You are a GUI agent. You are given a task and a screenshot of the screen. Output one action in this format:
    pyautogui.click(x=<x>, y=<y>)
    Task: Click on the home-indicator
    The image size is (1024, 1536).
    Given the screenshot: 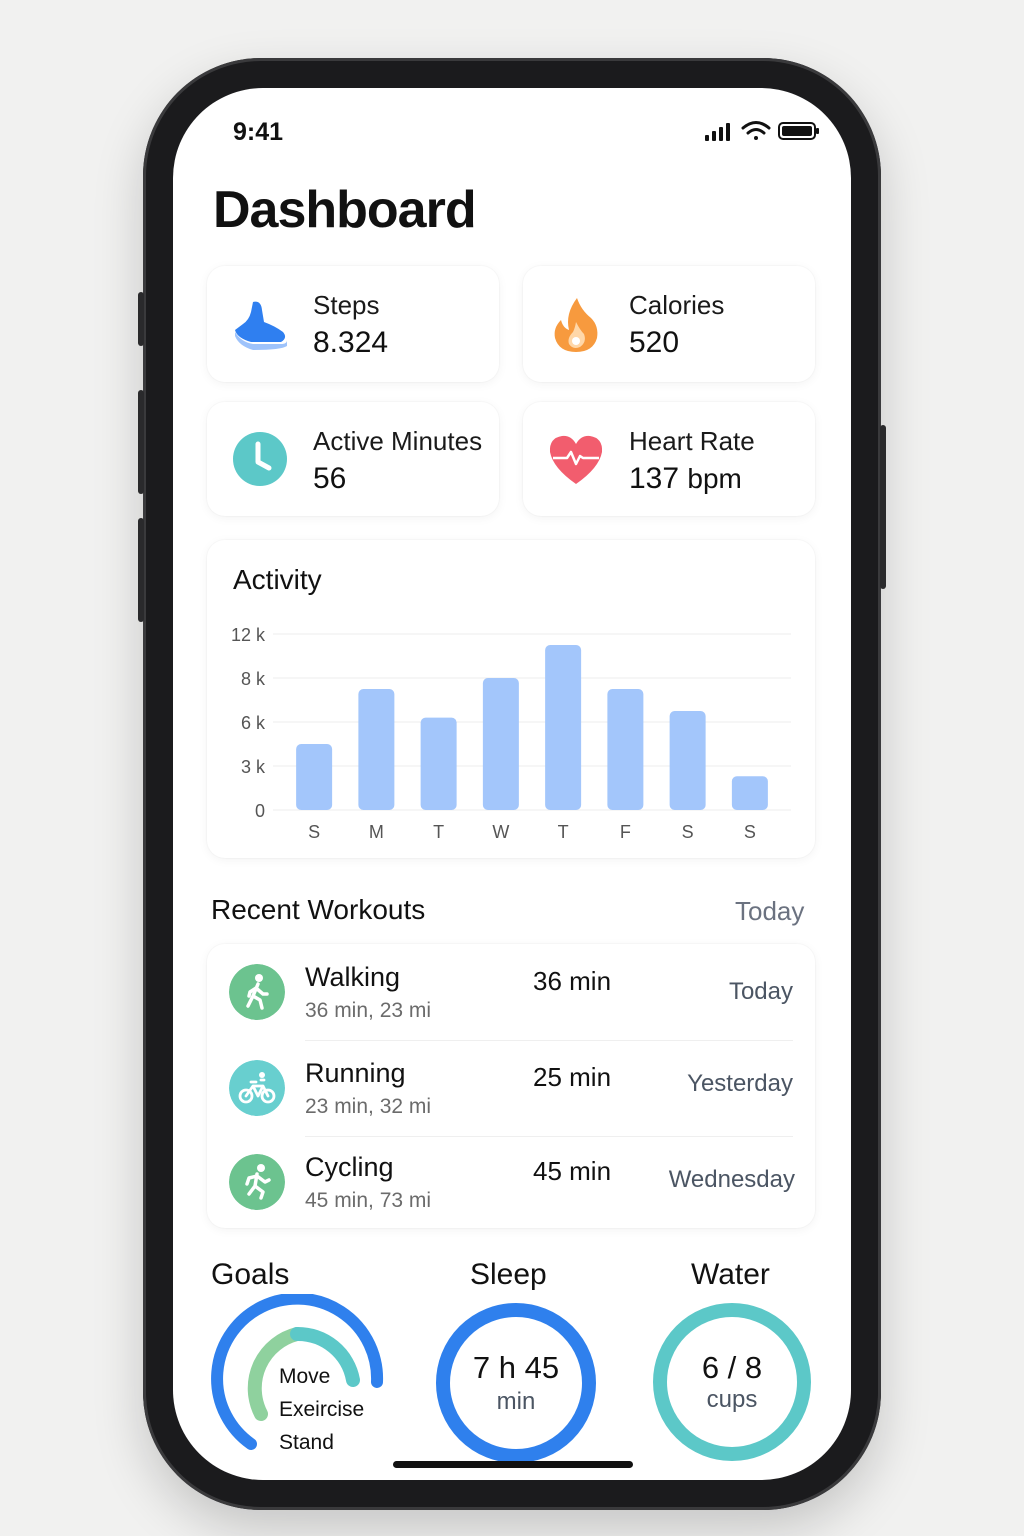 What is the action you would take?
    pyautogui.click(x=513, y=1464)
    